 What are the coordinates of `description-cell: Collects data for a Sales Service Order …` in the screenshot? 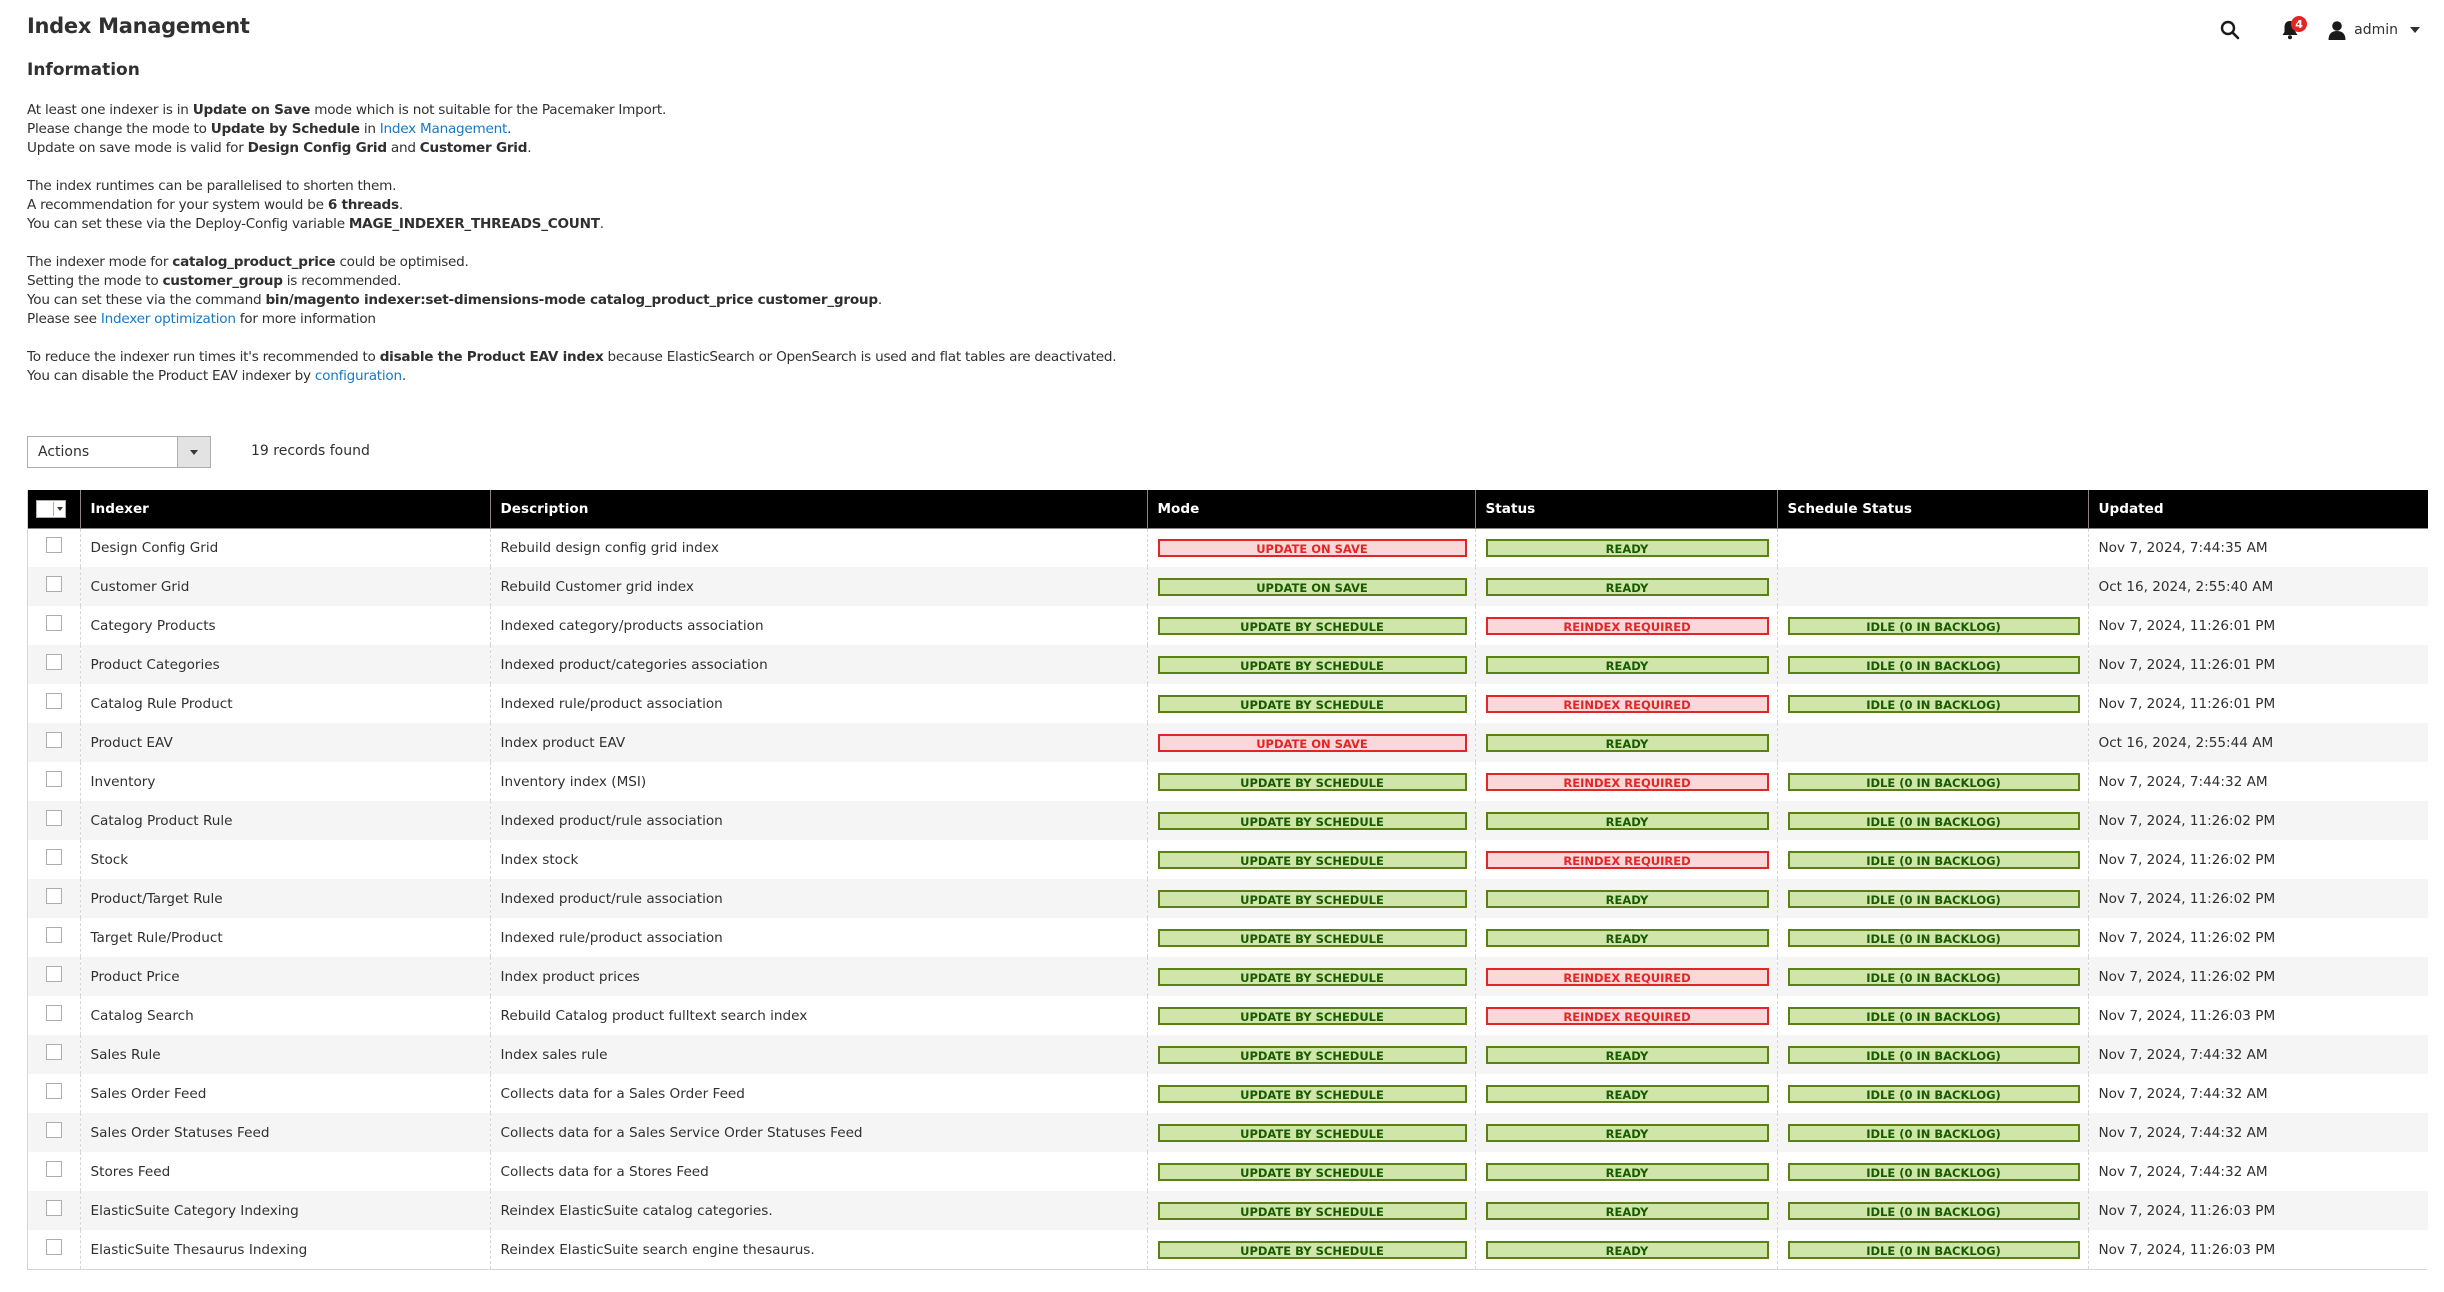 It's located at (818, 1132).